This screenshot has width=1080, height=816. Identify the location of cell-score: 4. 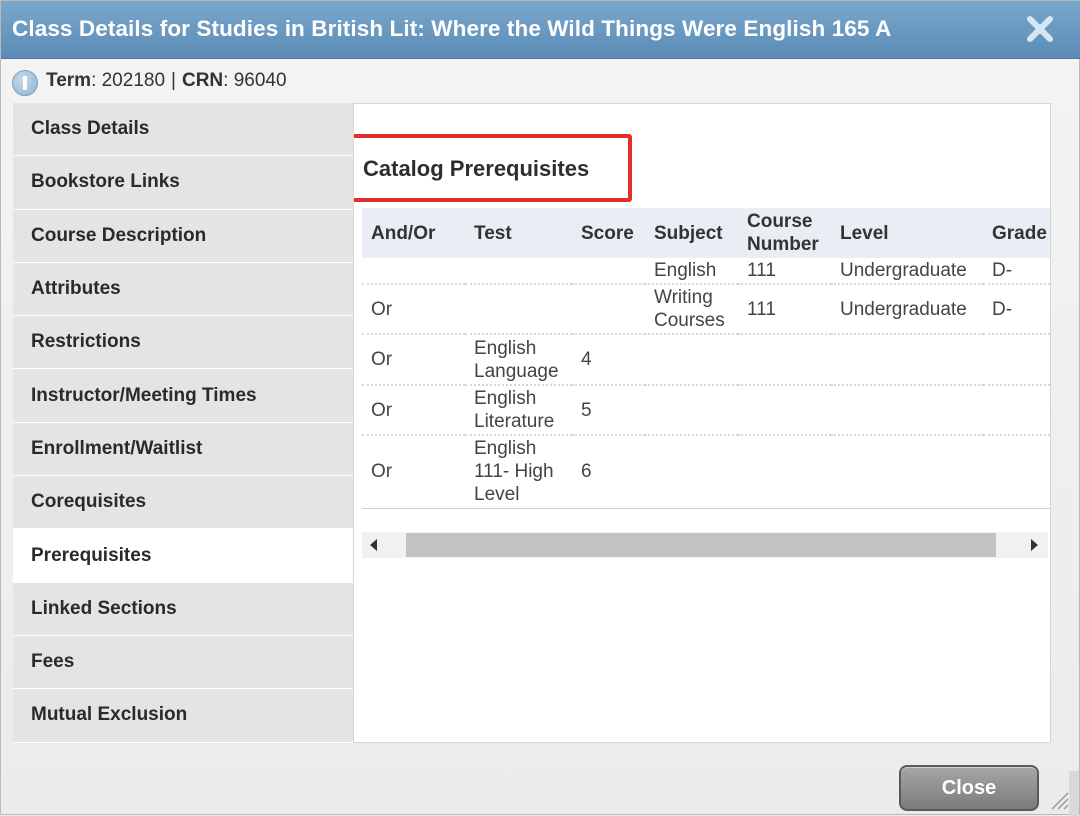
(608, 360).